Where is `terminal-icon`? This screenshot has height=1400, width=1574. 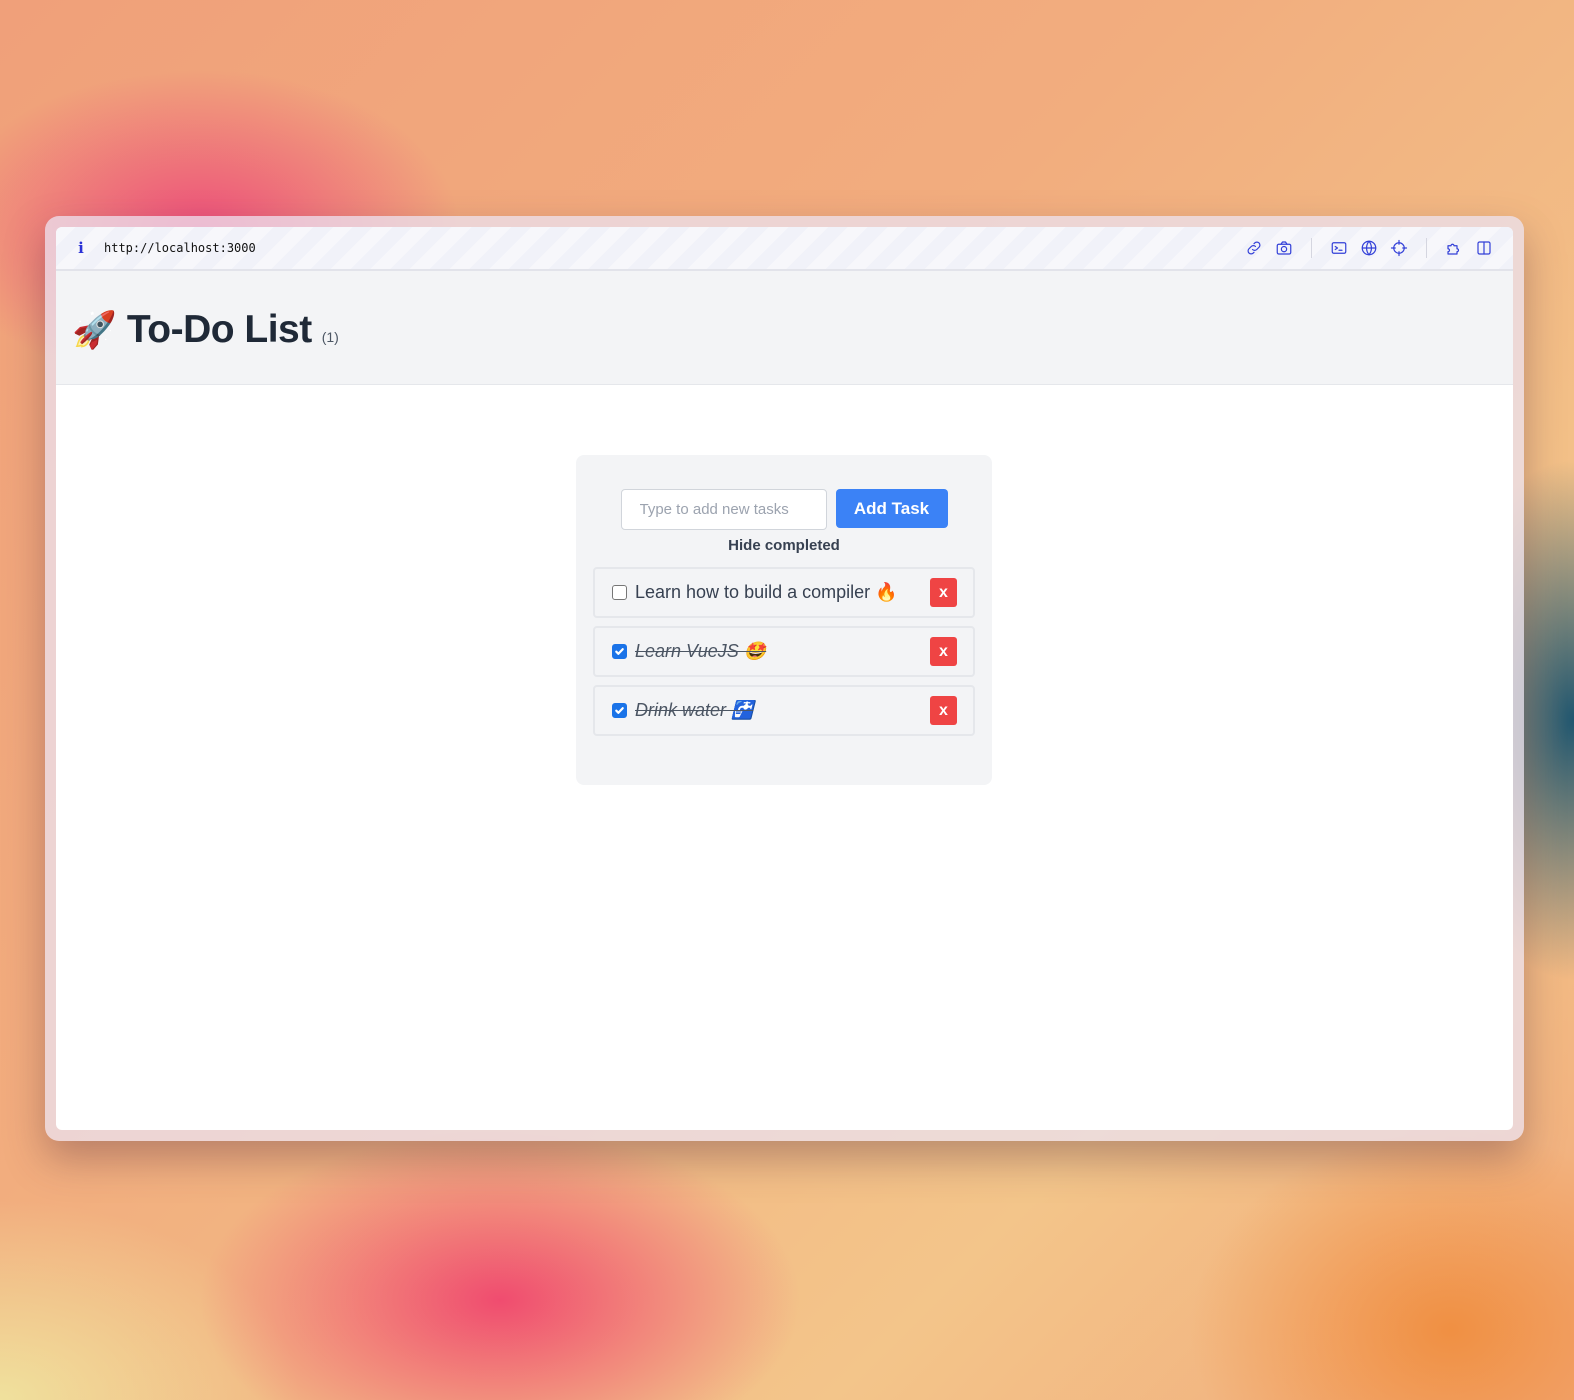
terminal-icon is located at coordinates (1339, 248).